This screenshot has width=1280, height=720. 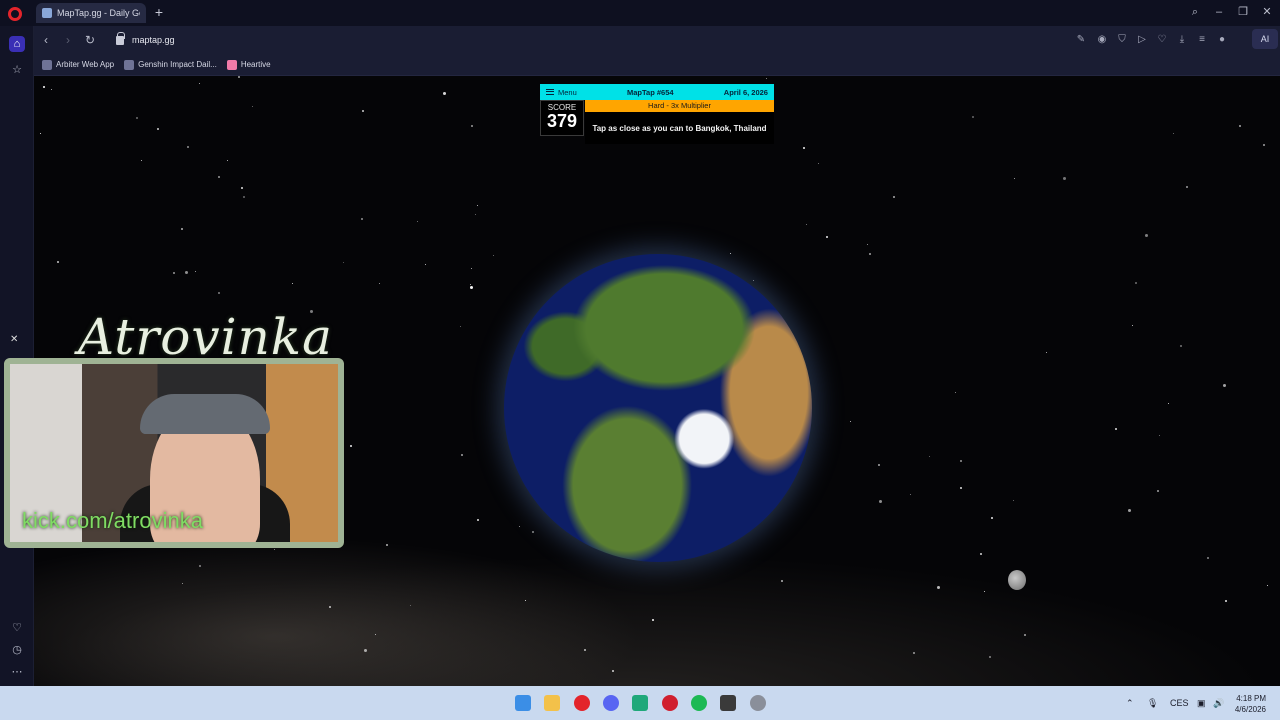 What do you see at coordinates (17, 70) in the screenshot?
I see `star-icon: ☆` at bounding box center [17, 70].